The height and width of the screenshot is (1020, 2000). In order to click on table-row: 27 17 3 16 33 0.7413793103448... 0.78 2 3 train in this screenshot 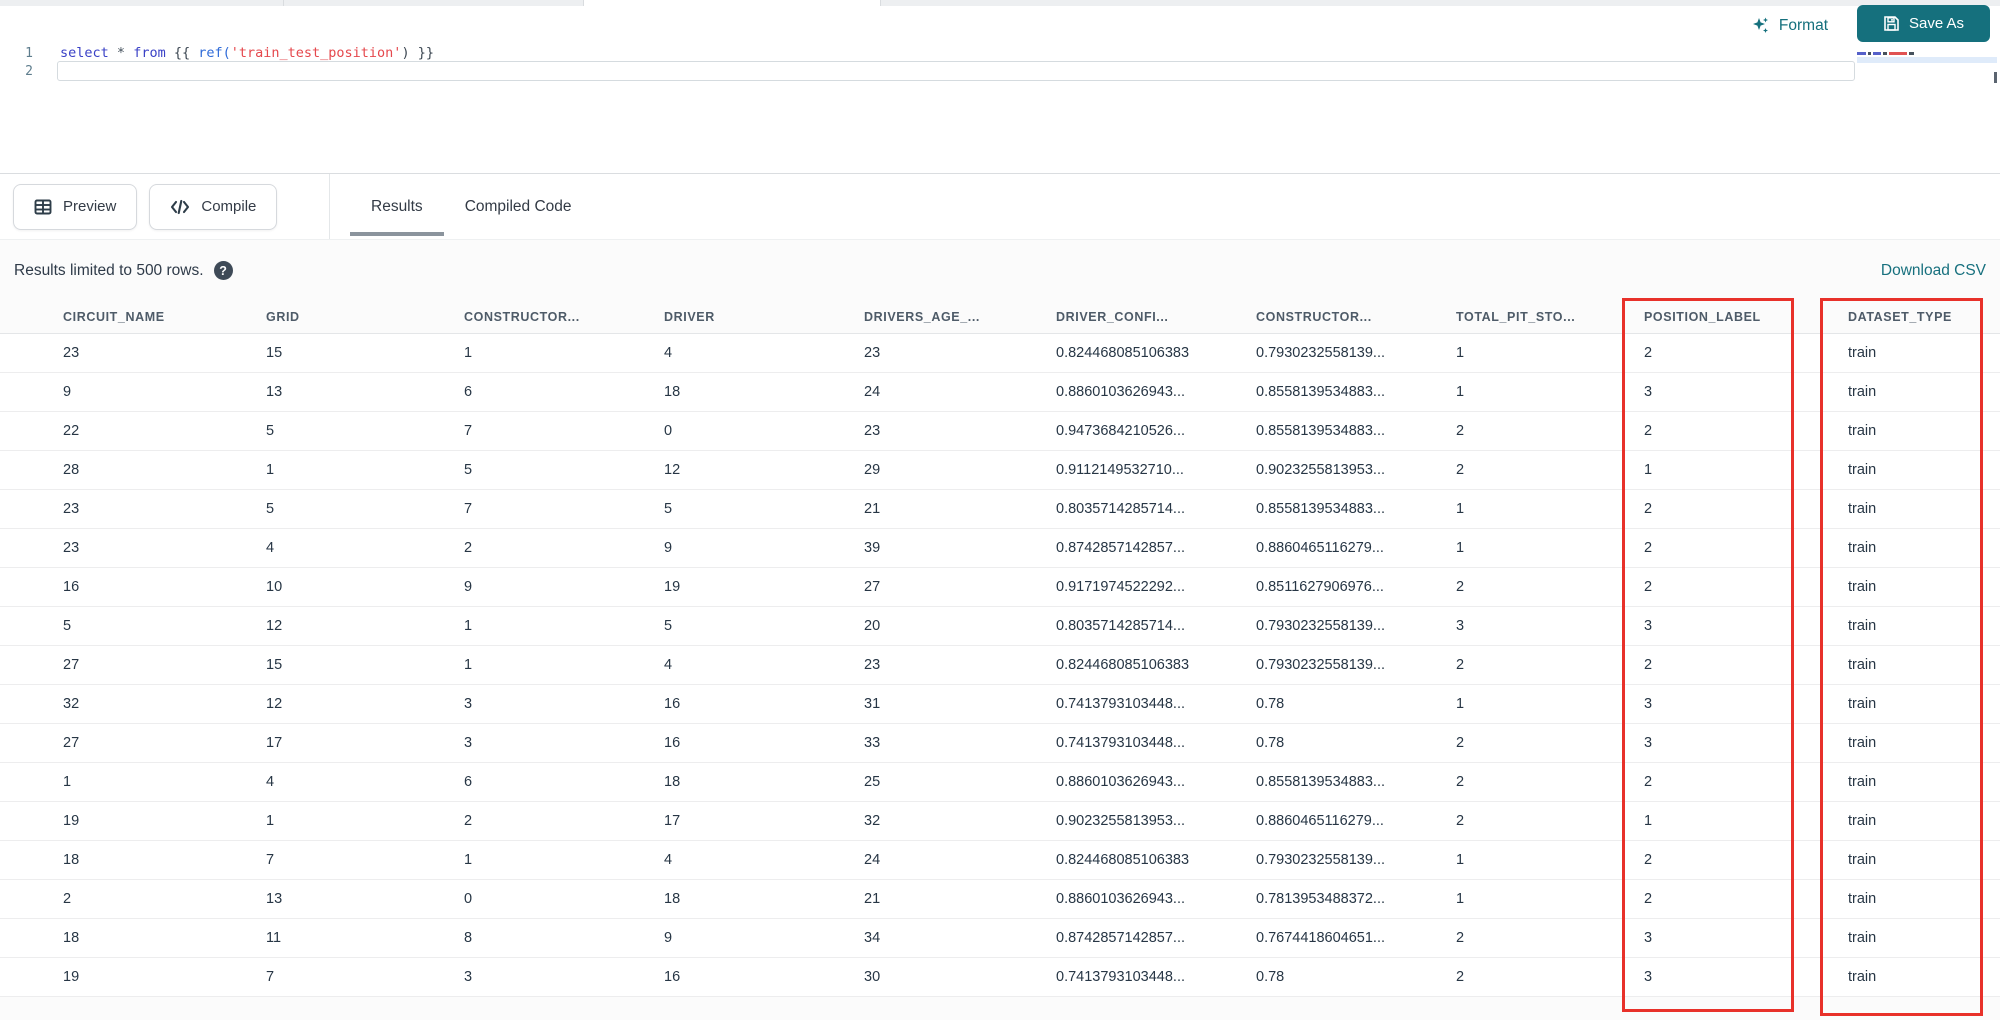, I will do `click(1000, 743)`.